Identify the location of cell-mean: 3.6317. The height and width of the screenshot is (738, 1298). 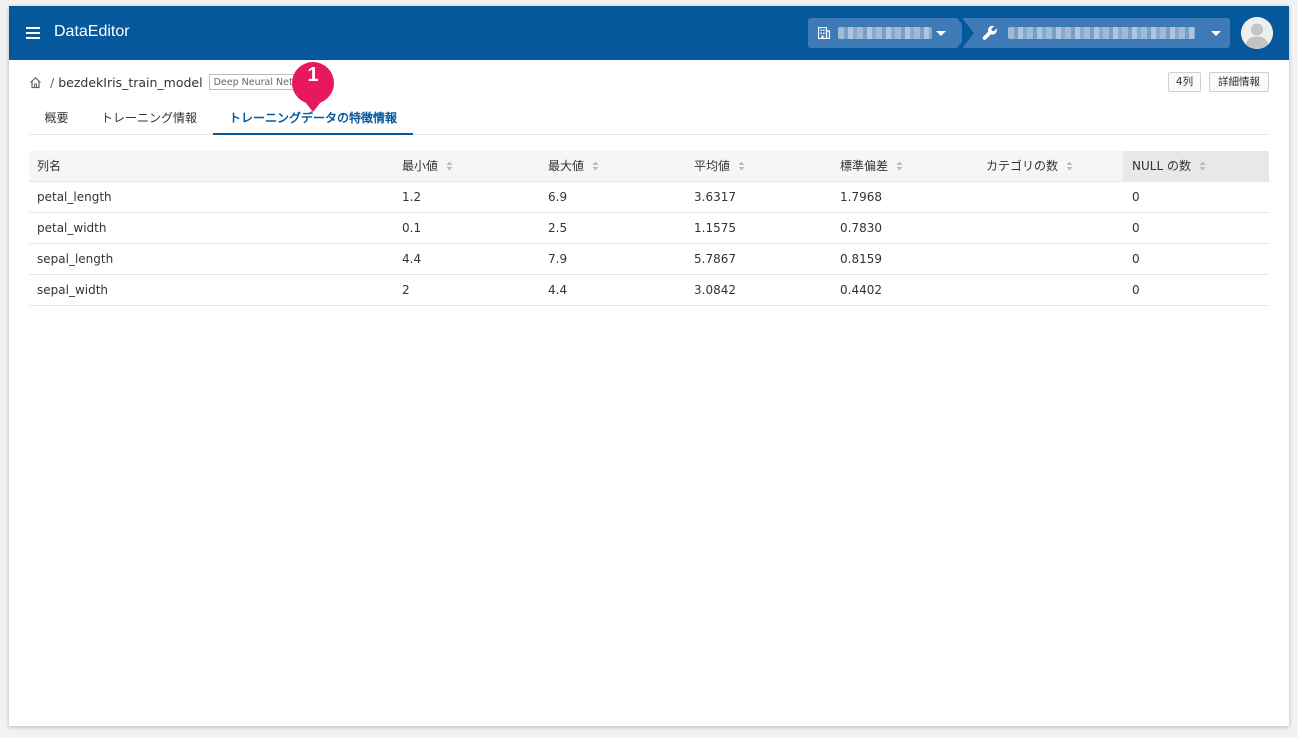
(715, 197).